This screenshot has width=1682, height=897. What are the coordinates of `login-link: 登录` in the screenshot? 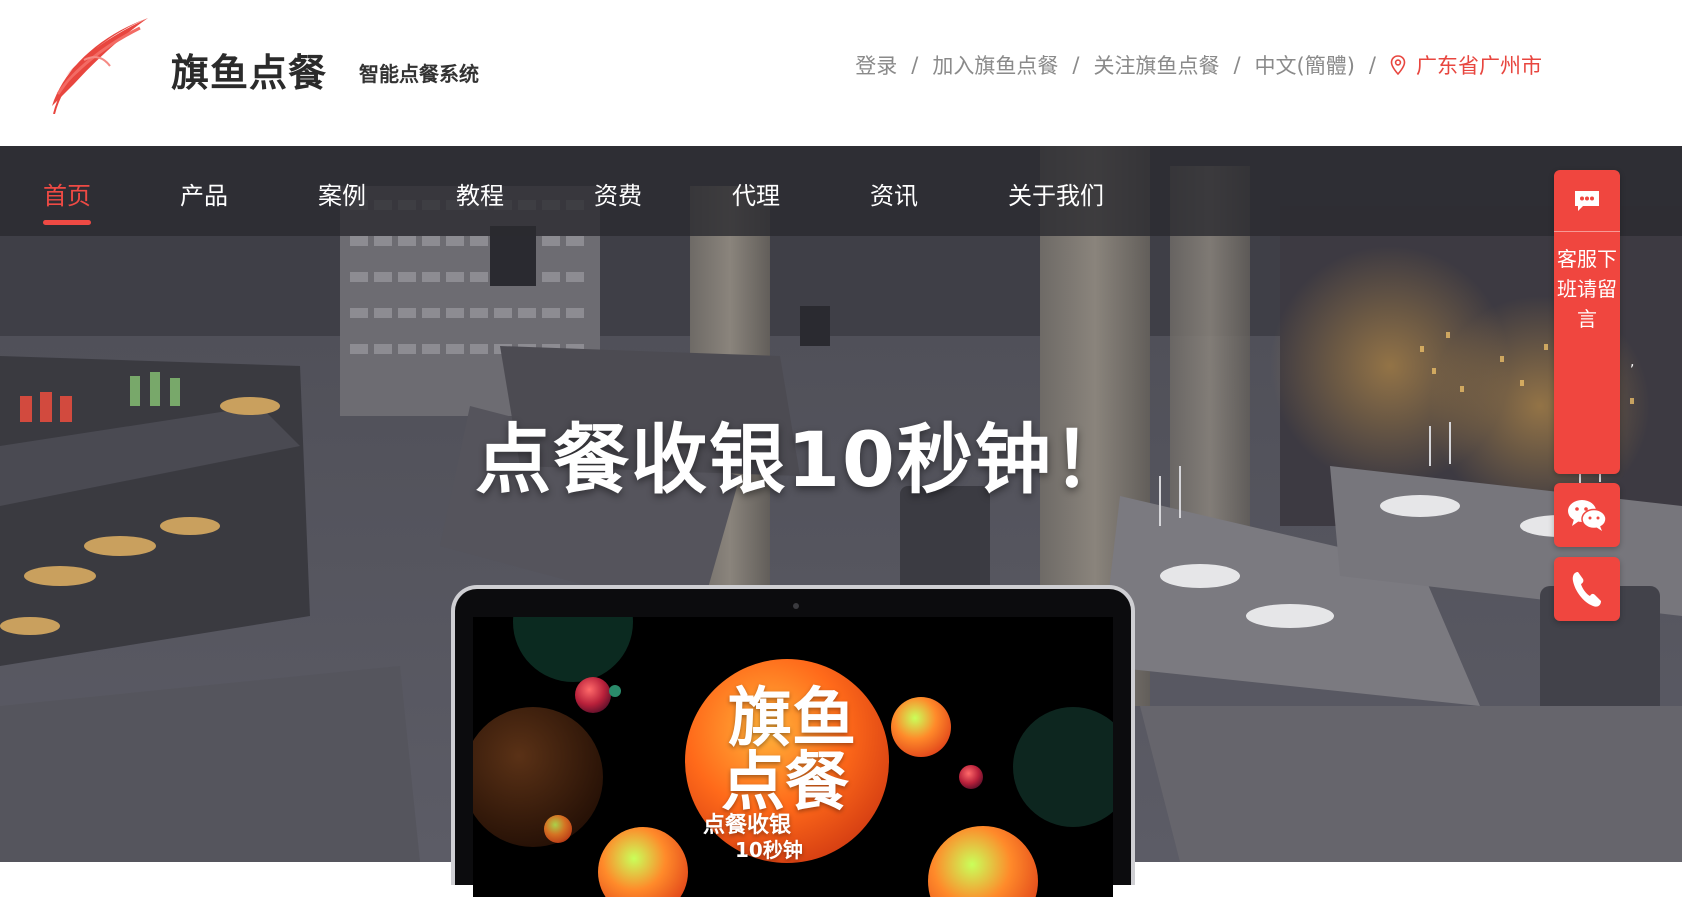 It's located at (876, 65).